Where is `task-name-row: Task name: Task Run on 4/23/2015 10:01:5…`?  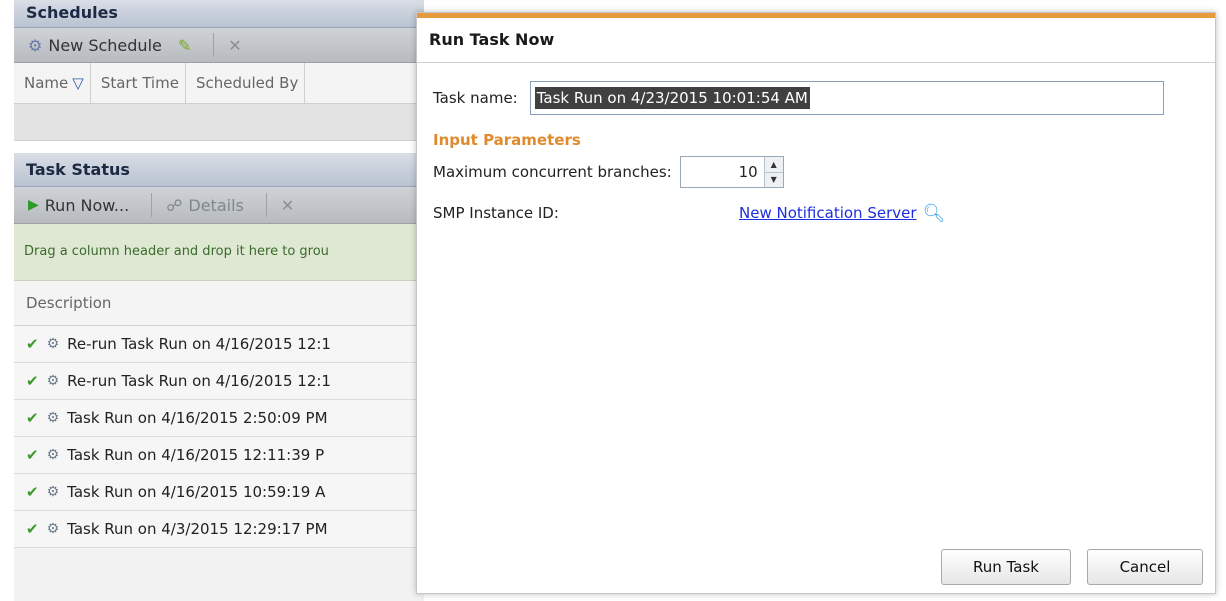
task-name-row: Task name: Task Run on 4/23/2015 10:01:5… is located at coordinates (816, 98).